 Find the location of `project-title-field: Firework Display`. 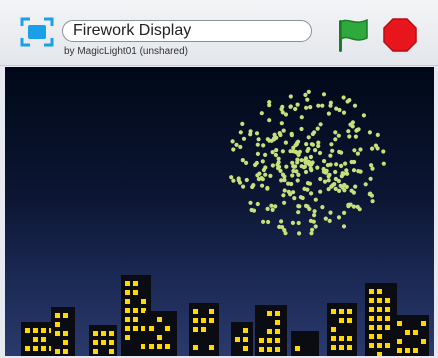

project-title-field: Firework Display is located at coordinates (187, 31).